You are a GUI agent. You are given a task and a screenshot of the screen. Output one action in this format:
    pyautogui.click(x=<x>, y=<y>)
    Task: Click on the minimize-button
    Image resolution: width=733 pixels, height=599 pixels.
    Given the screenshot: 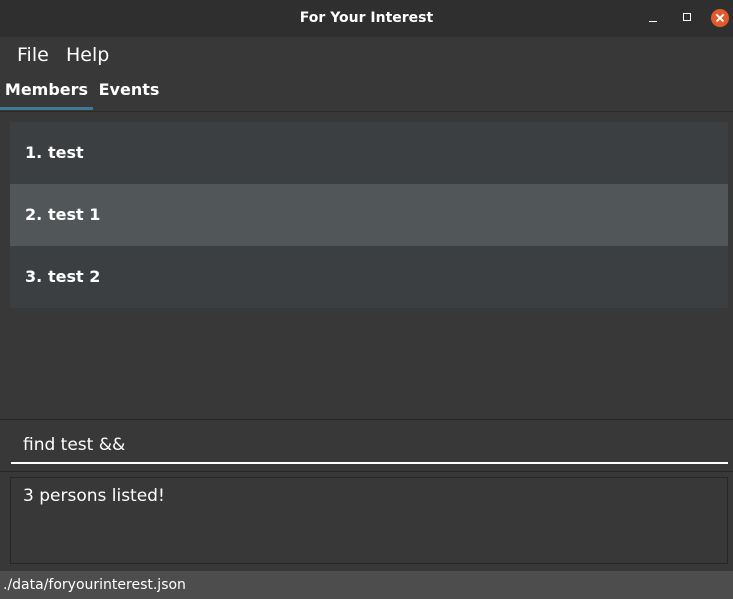 What is the action you would take?
    pyautogui.click(x=653, y=18)
    